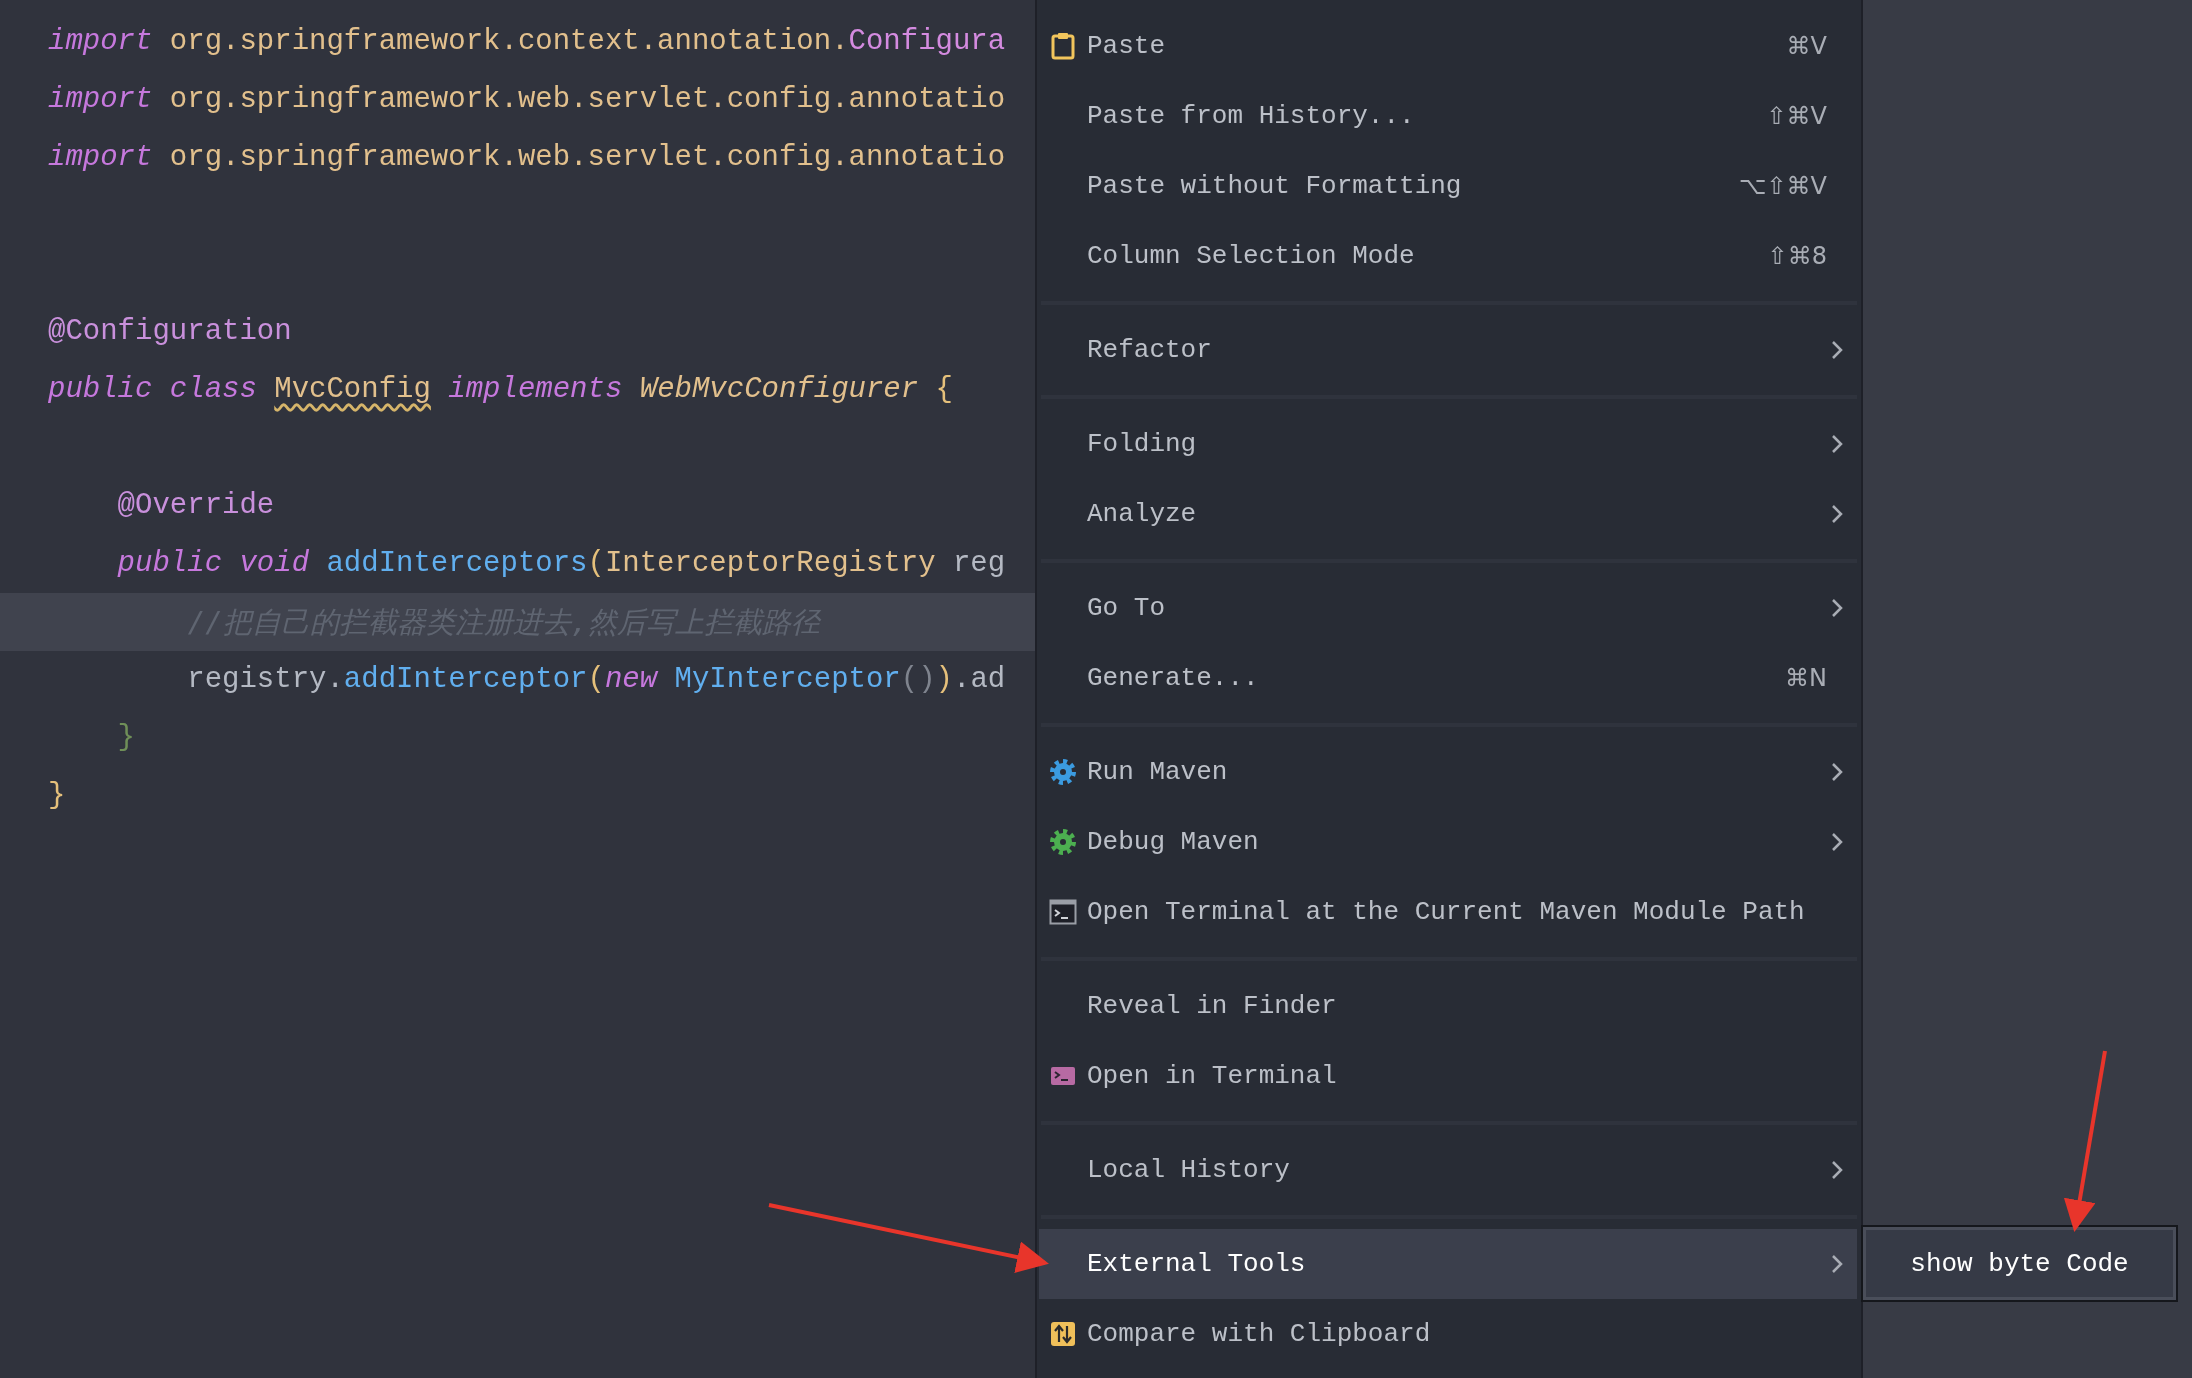 This screenshot has width=2192, height=1378. I want to click on menu-item: Debug Maven, so click(1448, 842).